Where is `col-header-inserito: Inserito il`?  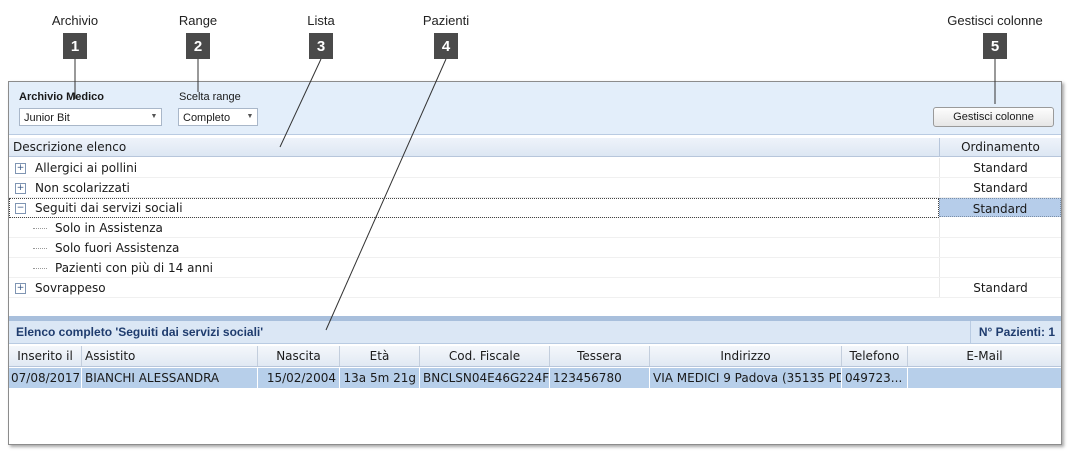
col-header-inserito: Inserito il is located at coordinates (45, 356).